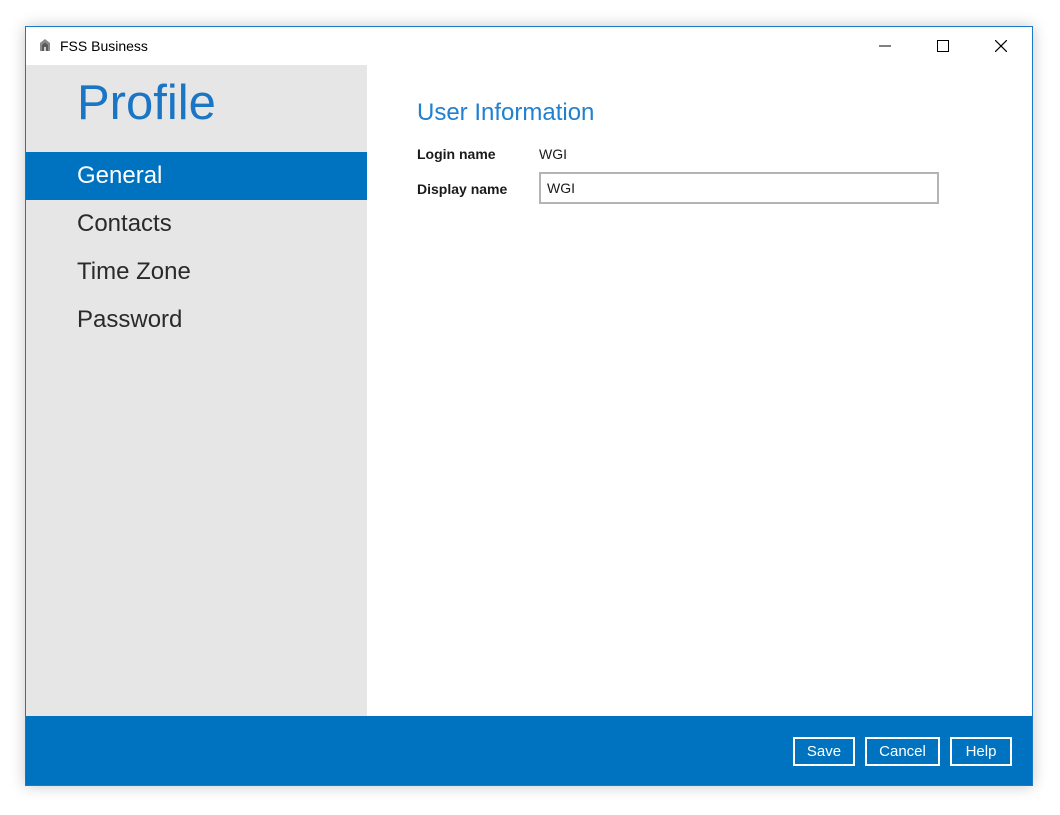  Describe the element at coordinates (462, 189) in the screenshot. I see `display-name-label: Display name` at that location.